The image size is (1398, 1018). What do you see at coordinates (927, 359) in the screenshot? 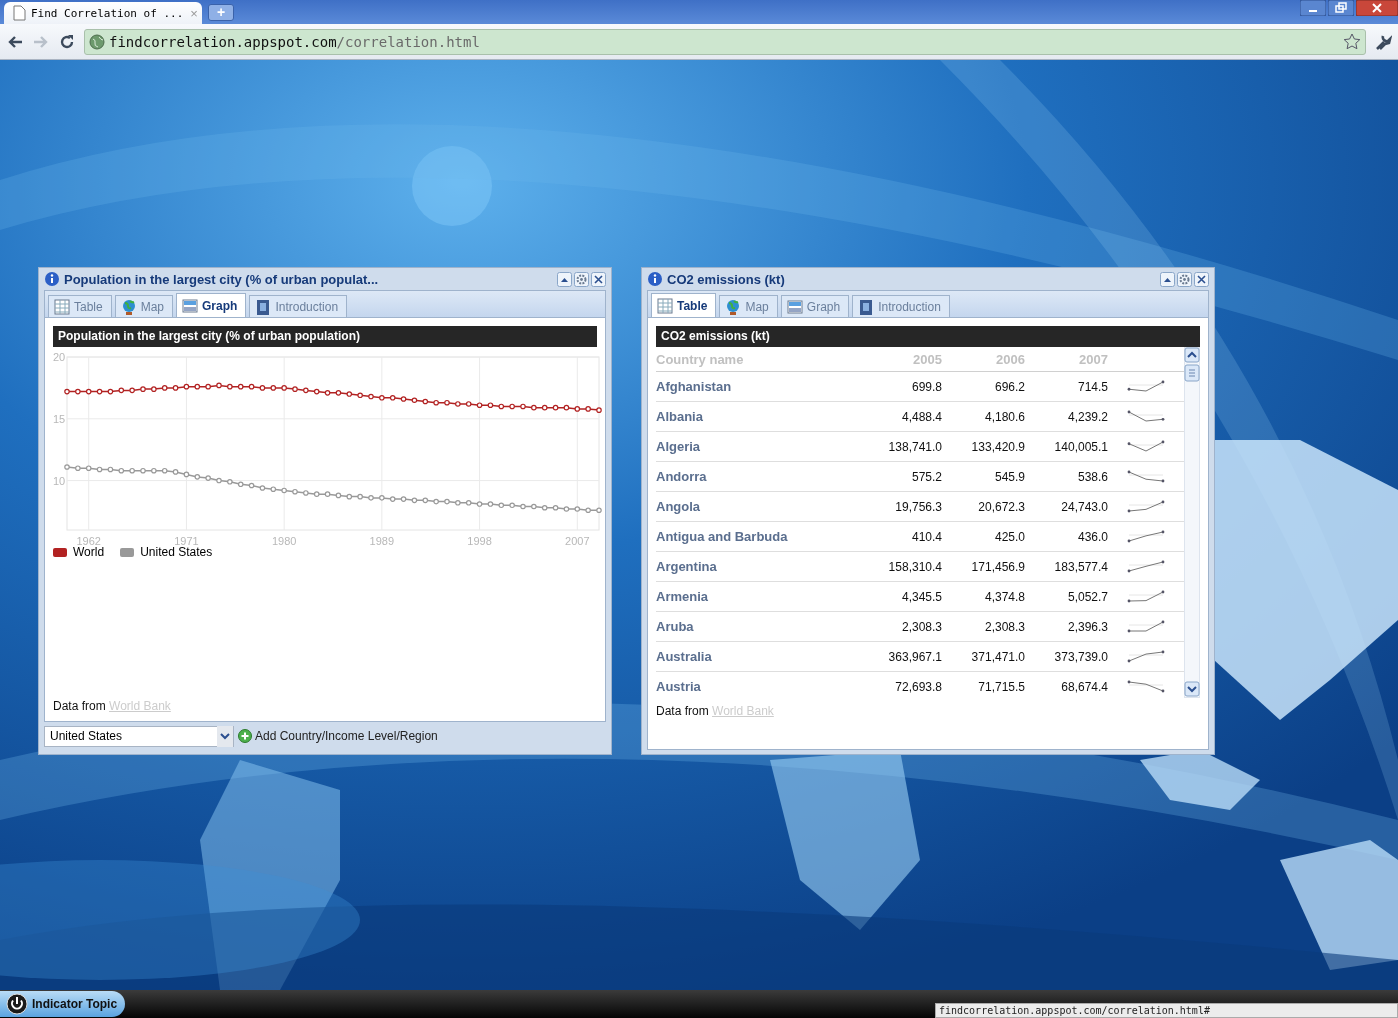
I see `column-header: 2005` at bounding box center [927, 359].